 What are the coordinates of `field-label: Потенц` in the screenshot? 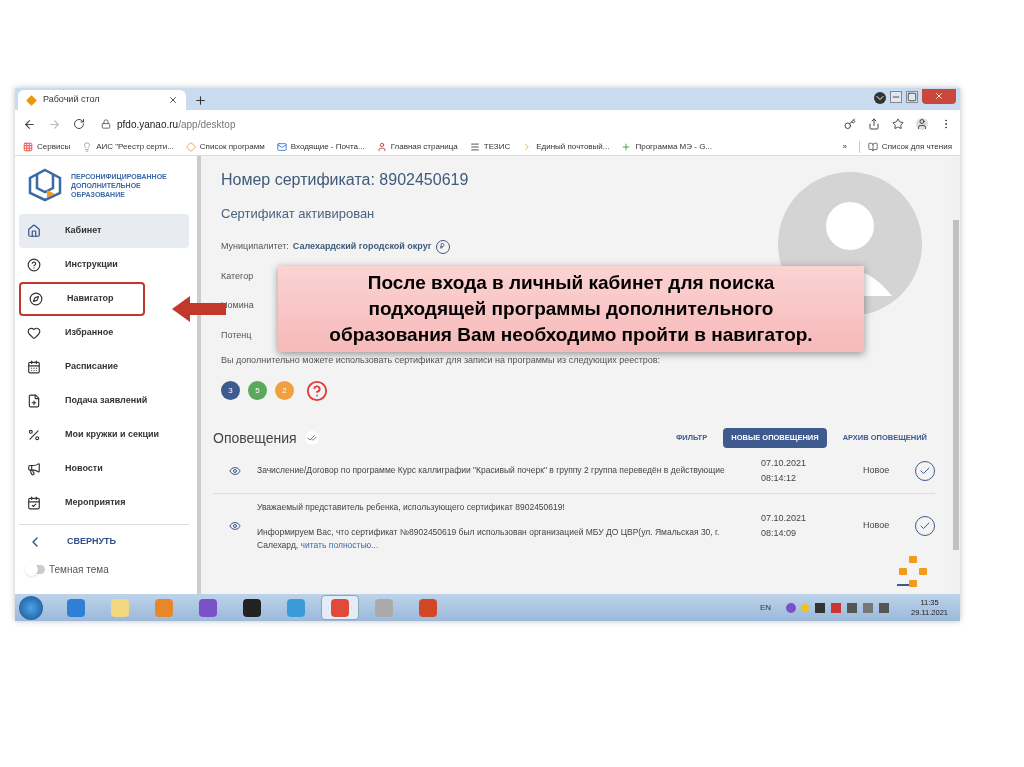 It's located at (236, 335).